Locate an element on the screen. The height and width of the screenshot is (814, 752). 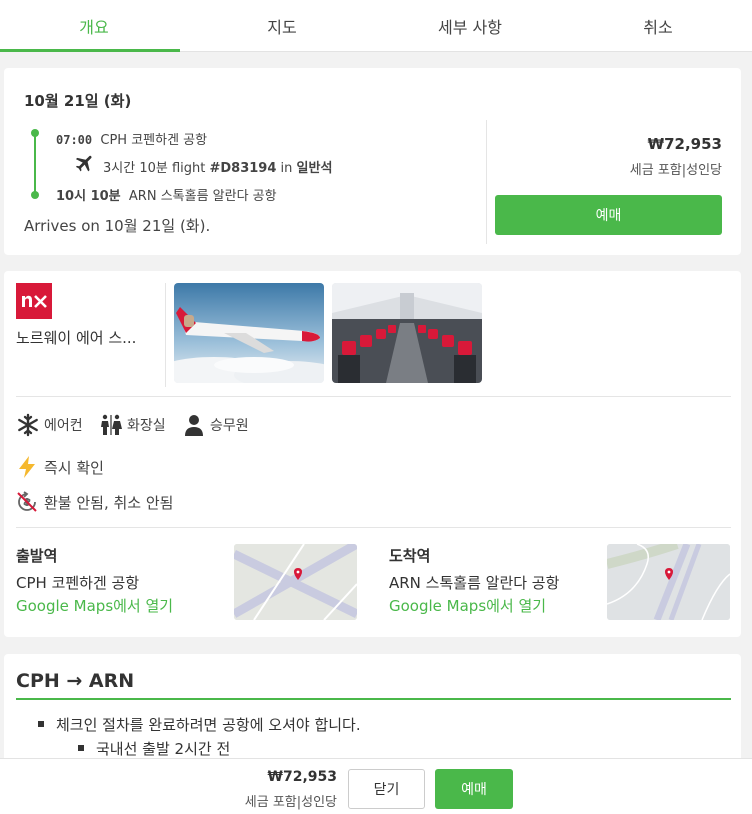
bottom-price-note: 세금 포함|성인당 is located at coordinates (290, 802).